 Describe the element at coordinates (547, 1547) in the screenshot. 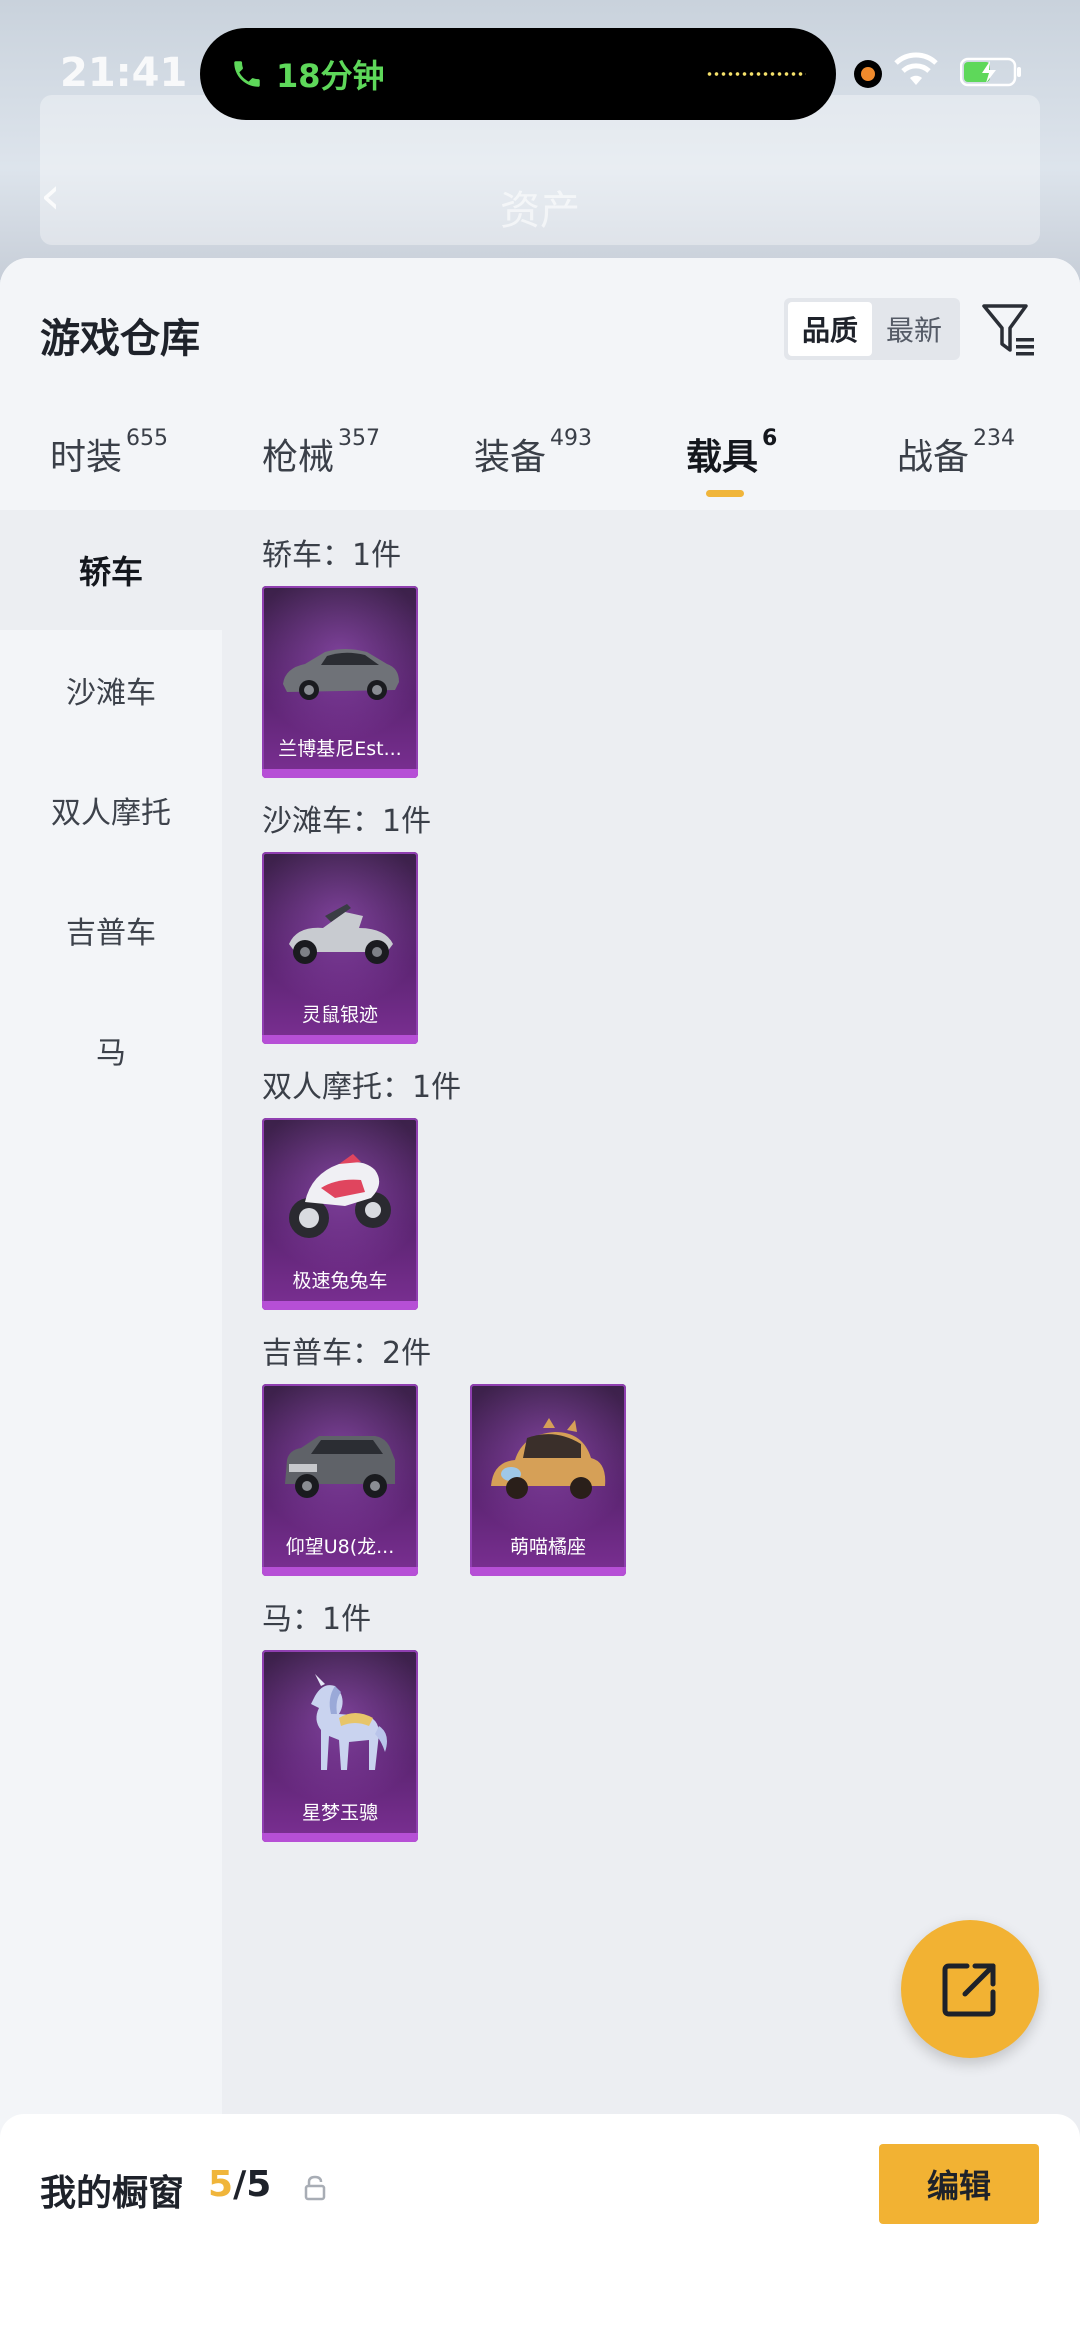

I see `item-name: 萌喵橘座` at that location.